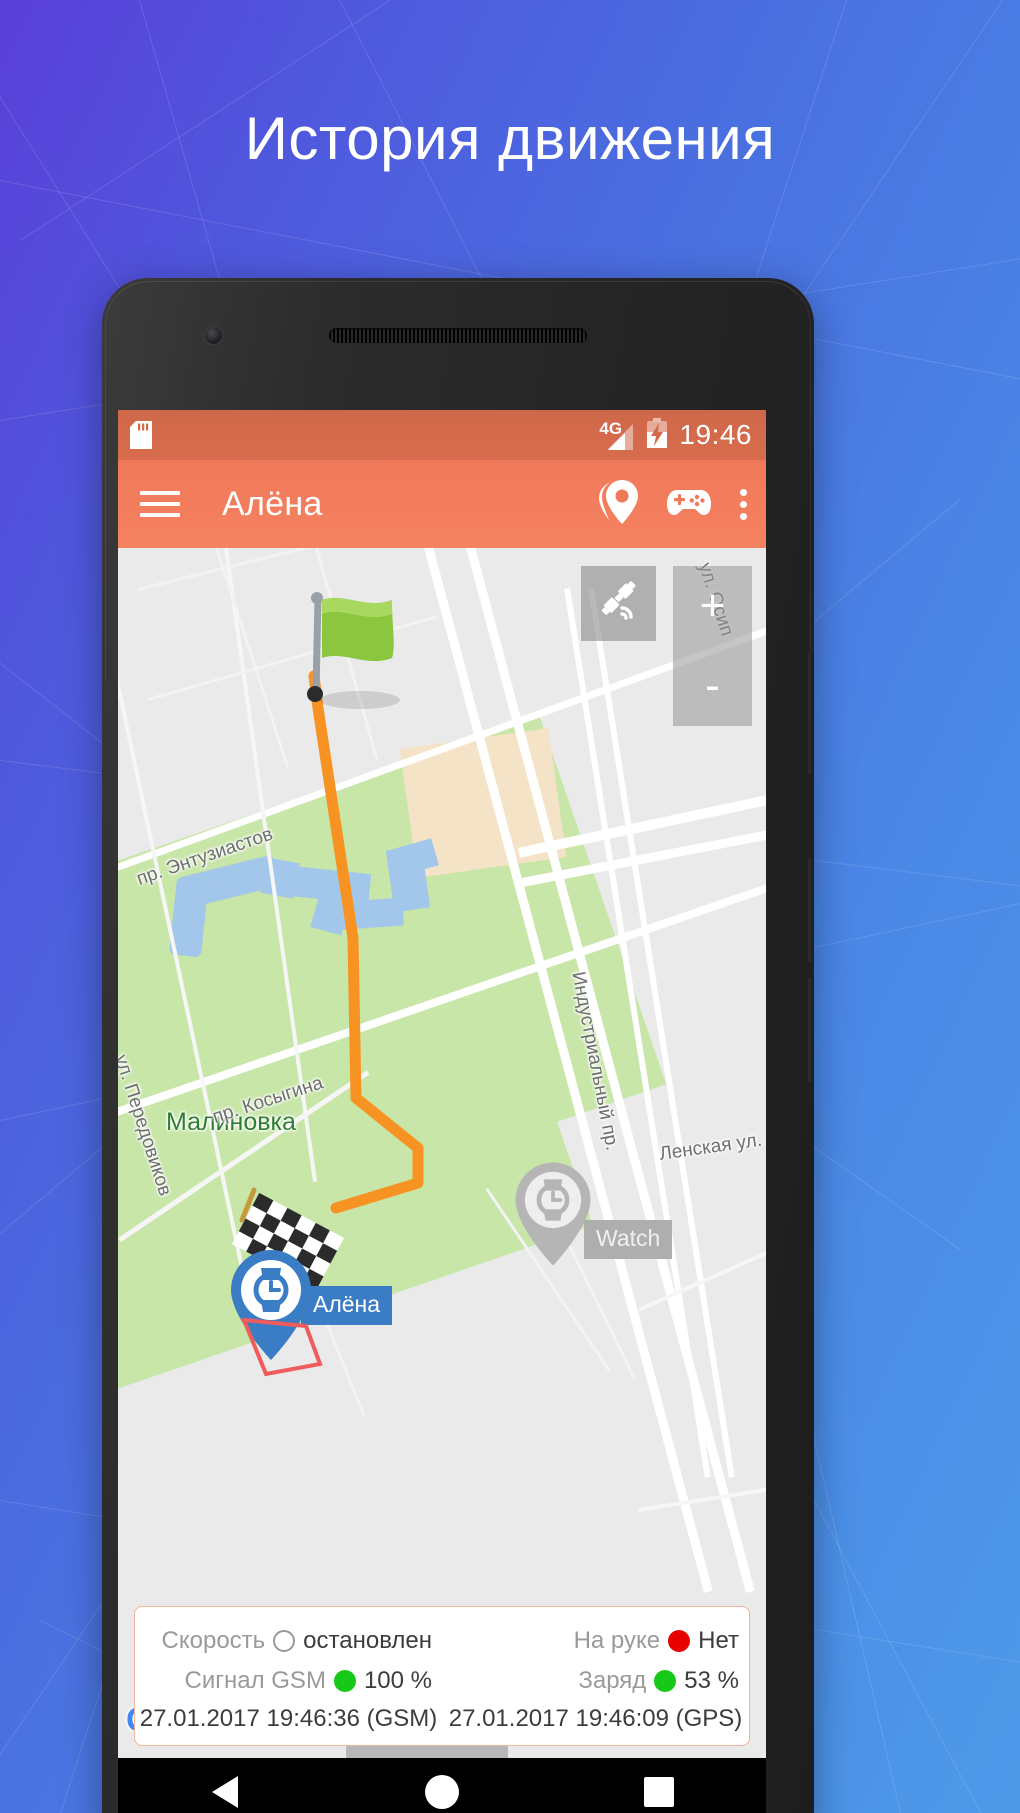 This screenshot has width=1020, height=1813. Describe the element at coordinates (612, 1680) in the screenshot. I see `battery-charge-label: Заряд` at that location.